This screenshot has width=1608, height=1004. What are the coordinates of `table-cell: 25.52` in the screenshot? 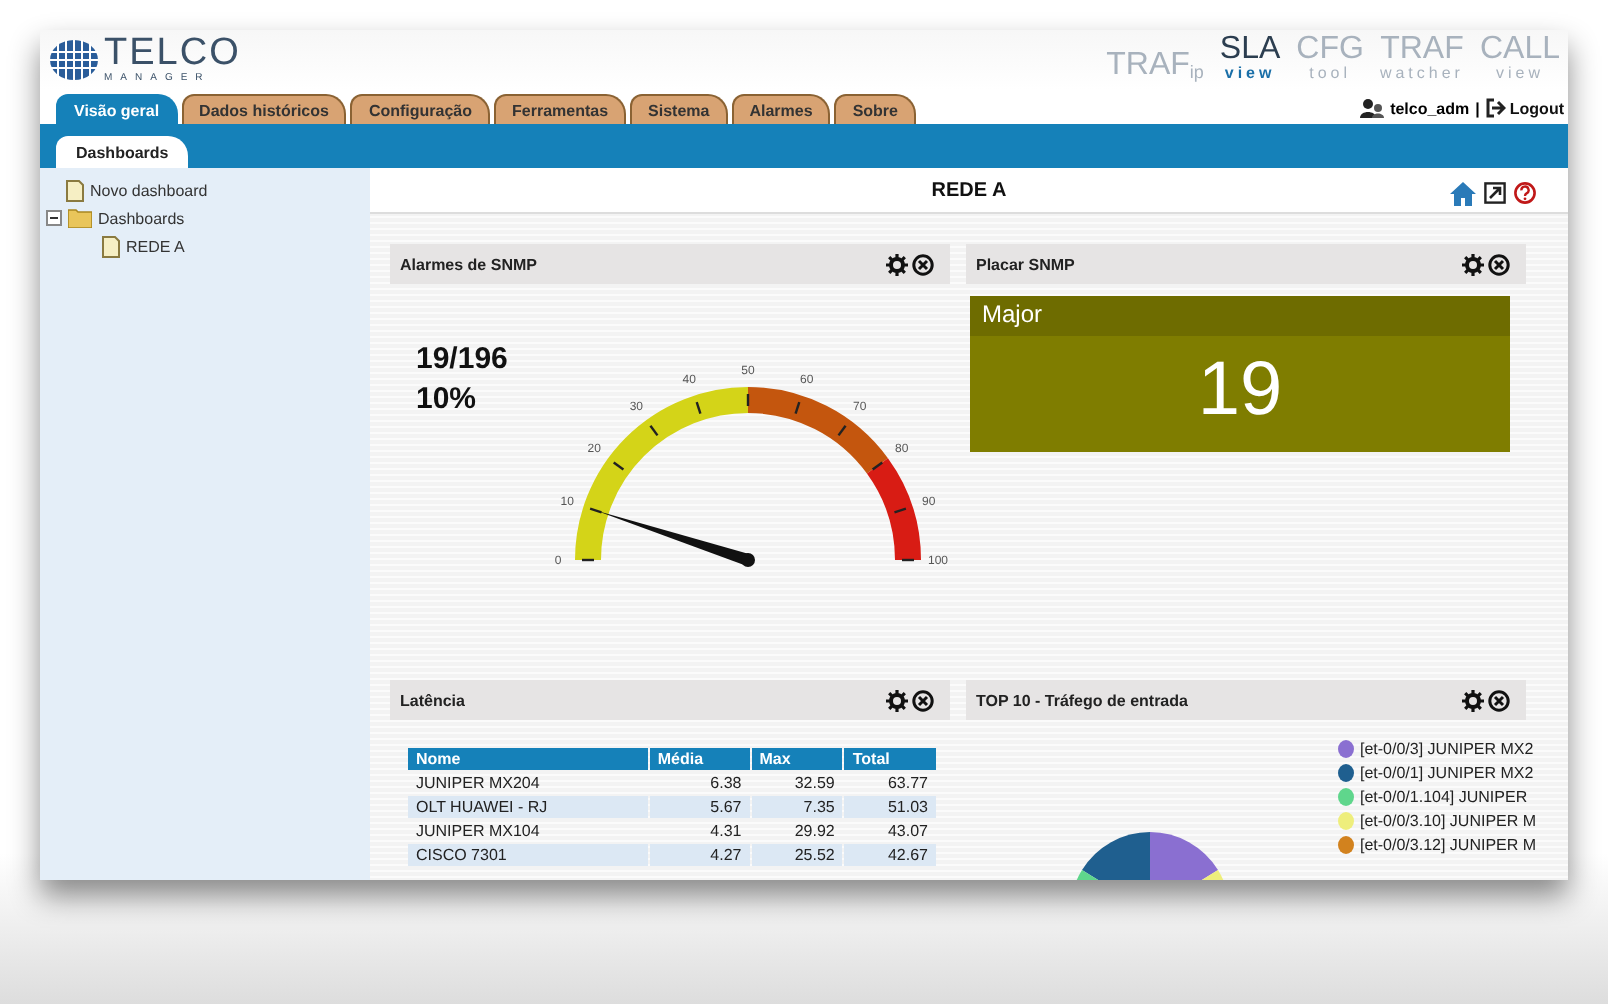 It's located at (797, 855).